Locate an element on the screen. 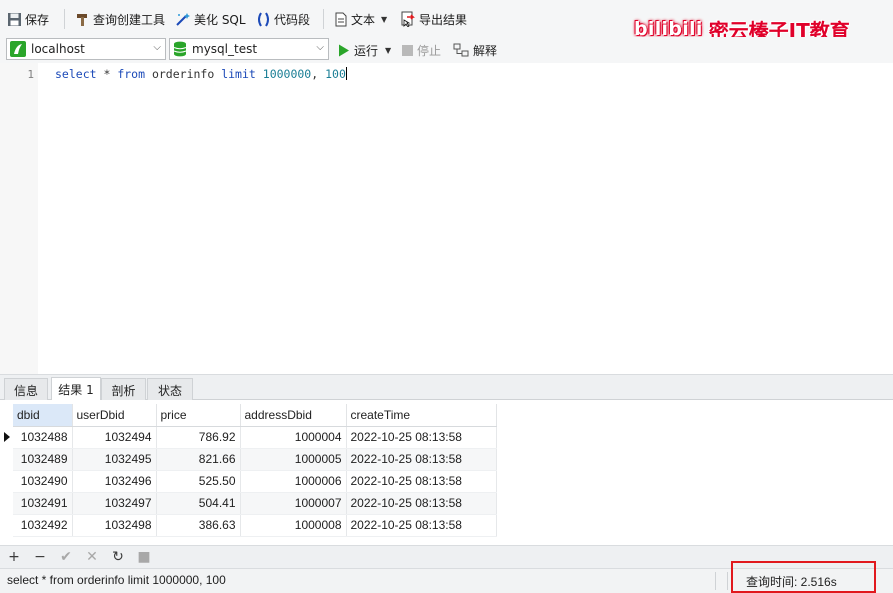 The height and width of the screenshot is (593, 893). current-row-indicator-icon is located at coordinates (7, 437).